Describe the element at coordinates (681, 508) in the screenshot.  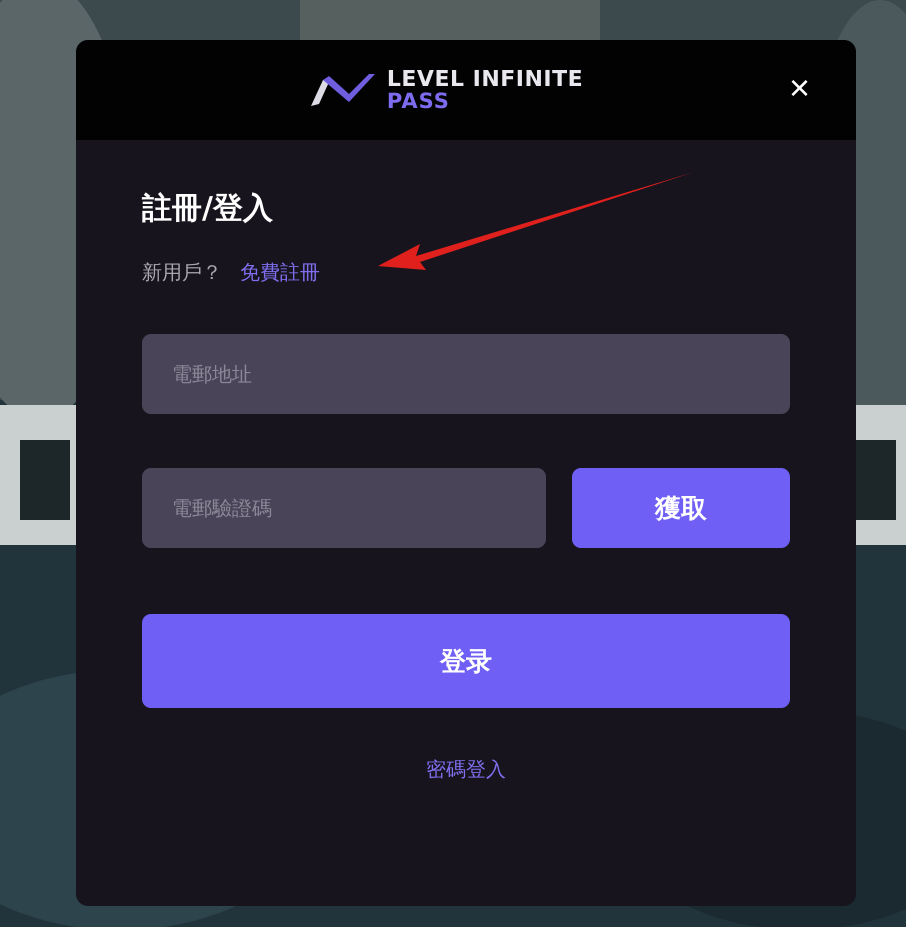
I see `get-code-button: 獲取` at that location.